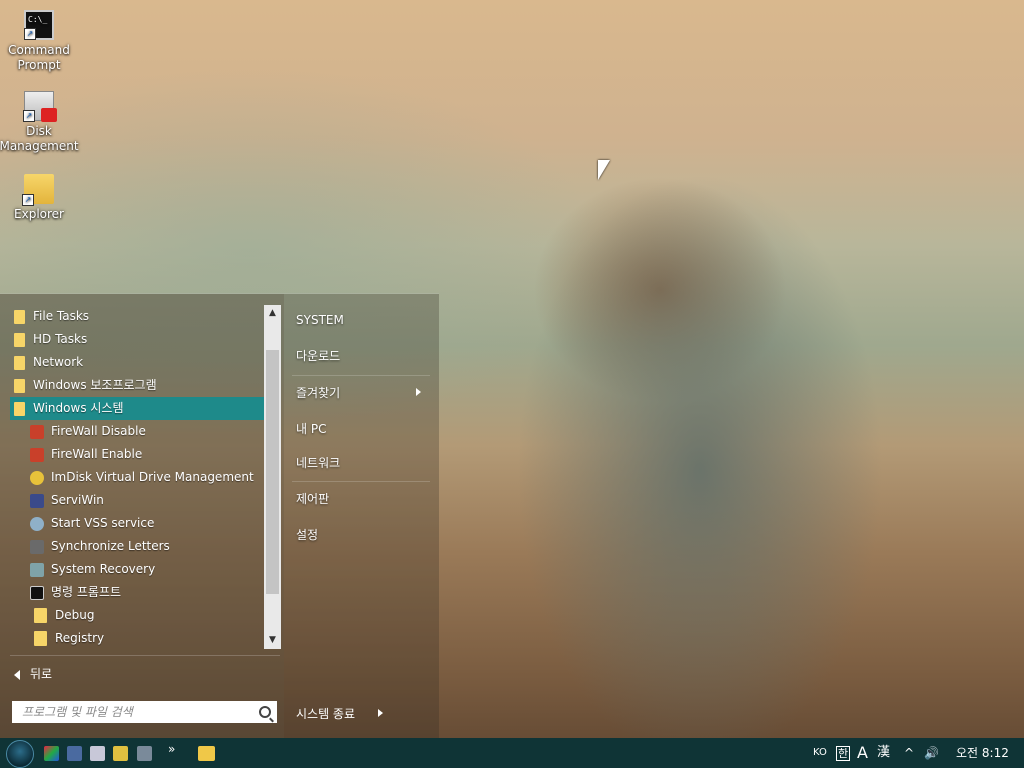 The image size is (1024, 768). Describe the element at coordinates (982, 753) in the screenshot. I see `clock: 오전 8:12` at that location.